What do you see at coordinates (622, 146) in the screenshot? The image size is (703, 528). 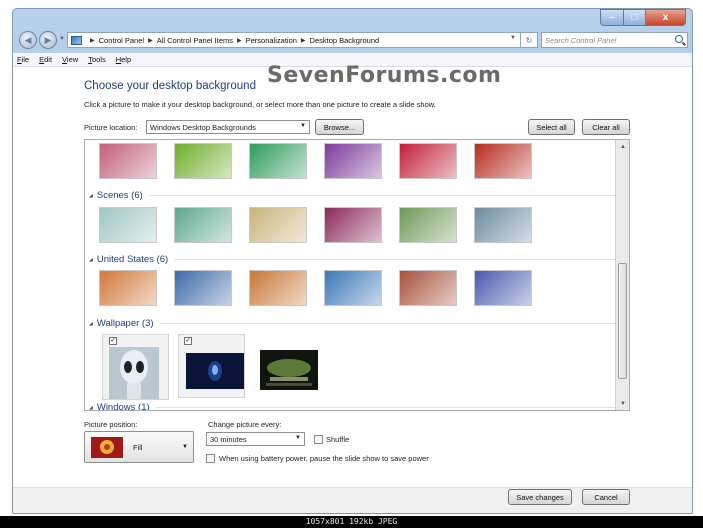 I see `scroll-up-arrow-icon: ▲` at bounding box center [622, 146].